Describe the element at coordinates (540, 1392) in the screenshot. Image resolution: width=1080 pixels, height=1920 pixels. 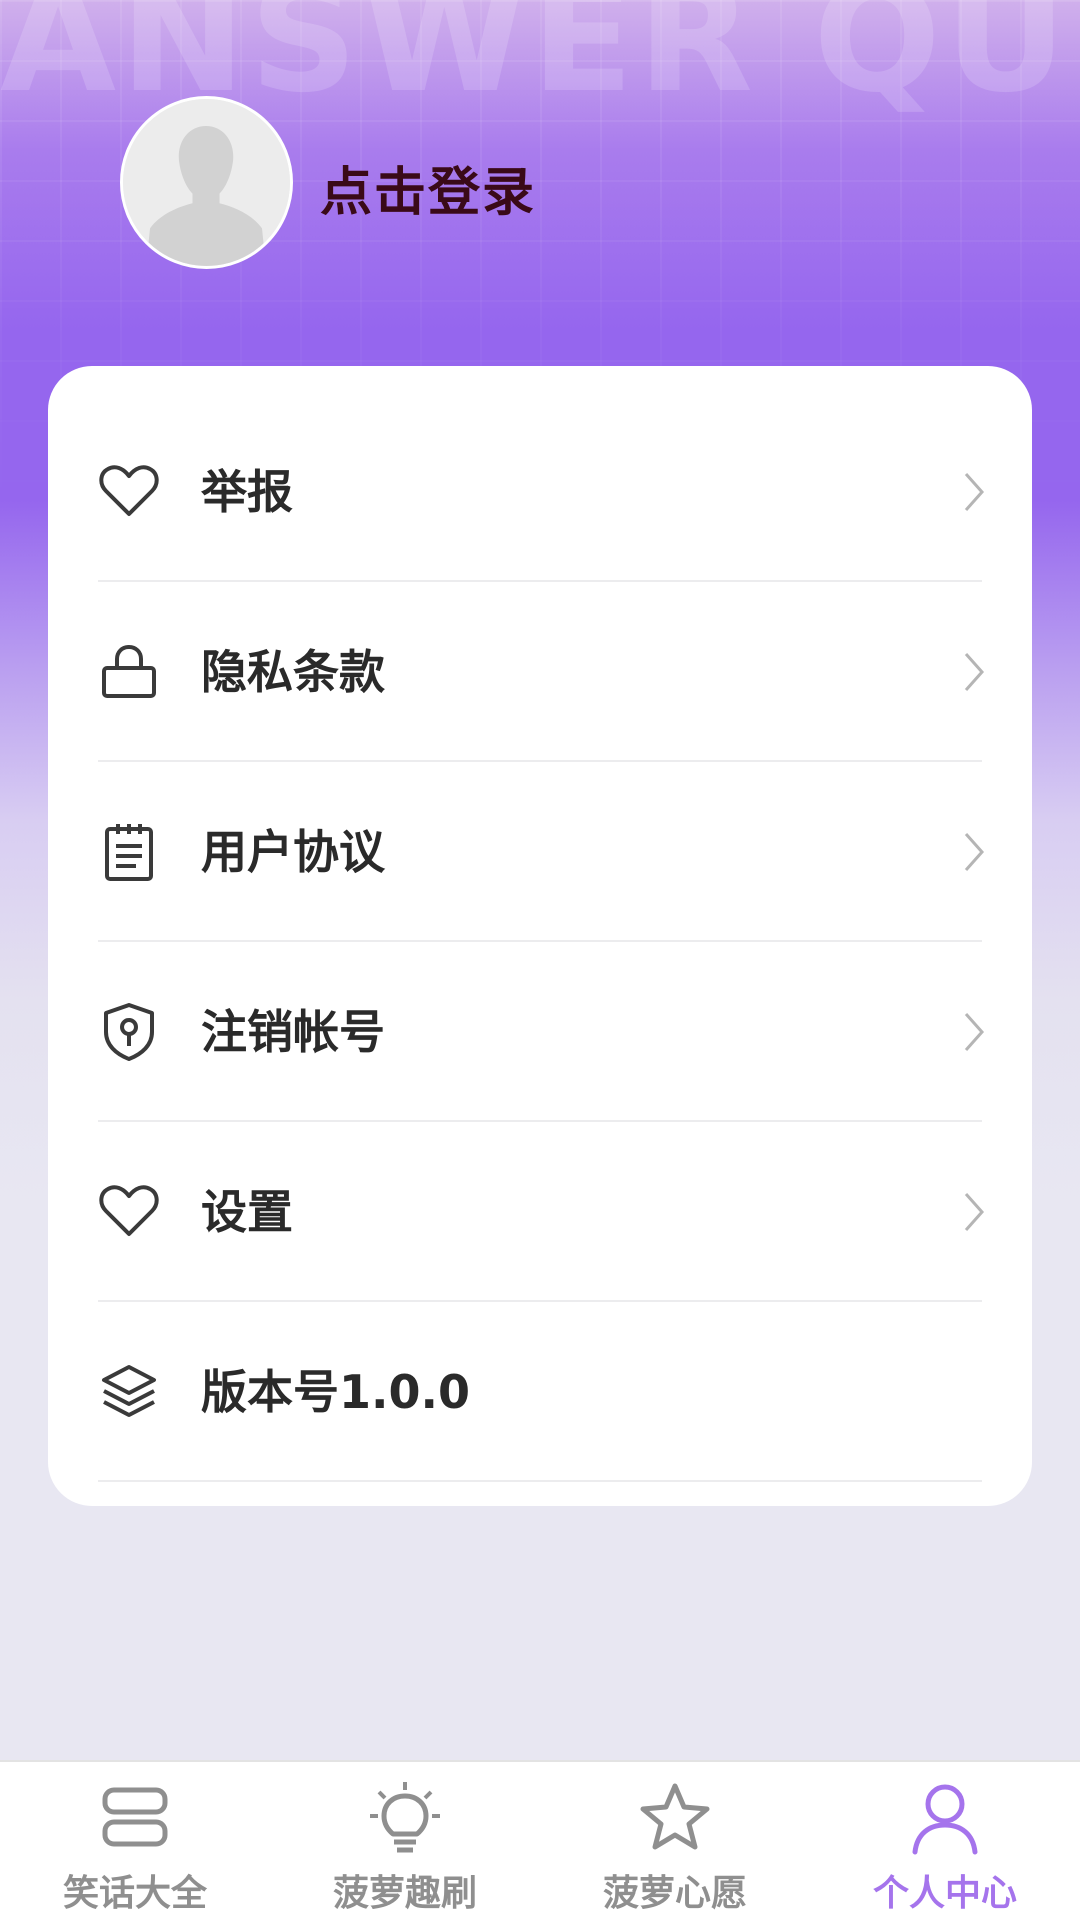
I see `menu-item-version: 版本号1.0.0` at that location.